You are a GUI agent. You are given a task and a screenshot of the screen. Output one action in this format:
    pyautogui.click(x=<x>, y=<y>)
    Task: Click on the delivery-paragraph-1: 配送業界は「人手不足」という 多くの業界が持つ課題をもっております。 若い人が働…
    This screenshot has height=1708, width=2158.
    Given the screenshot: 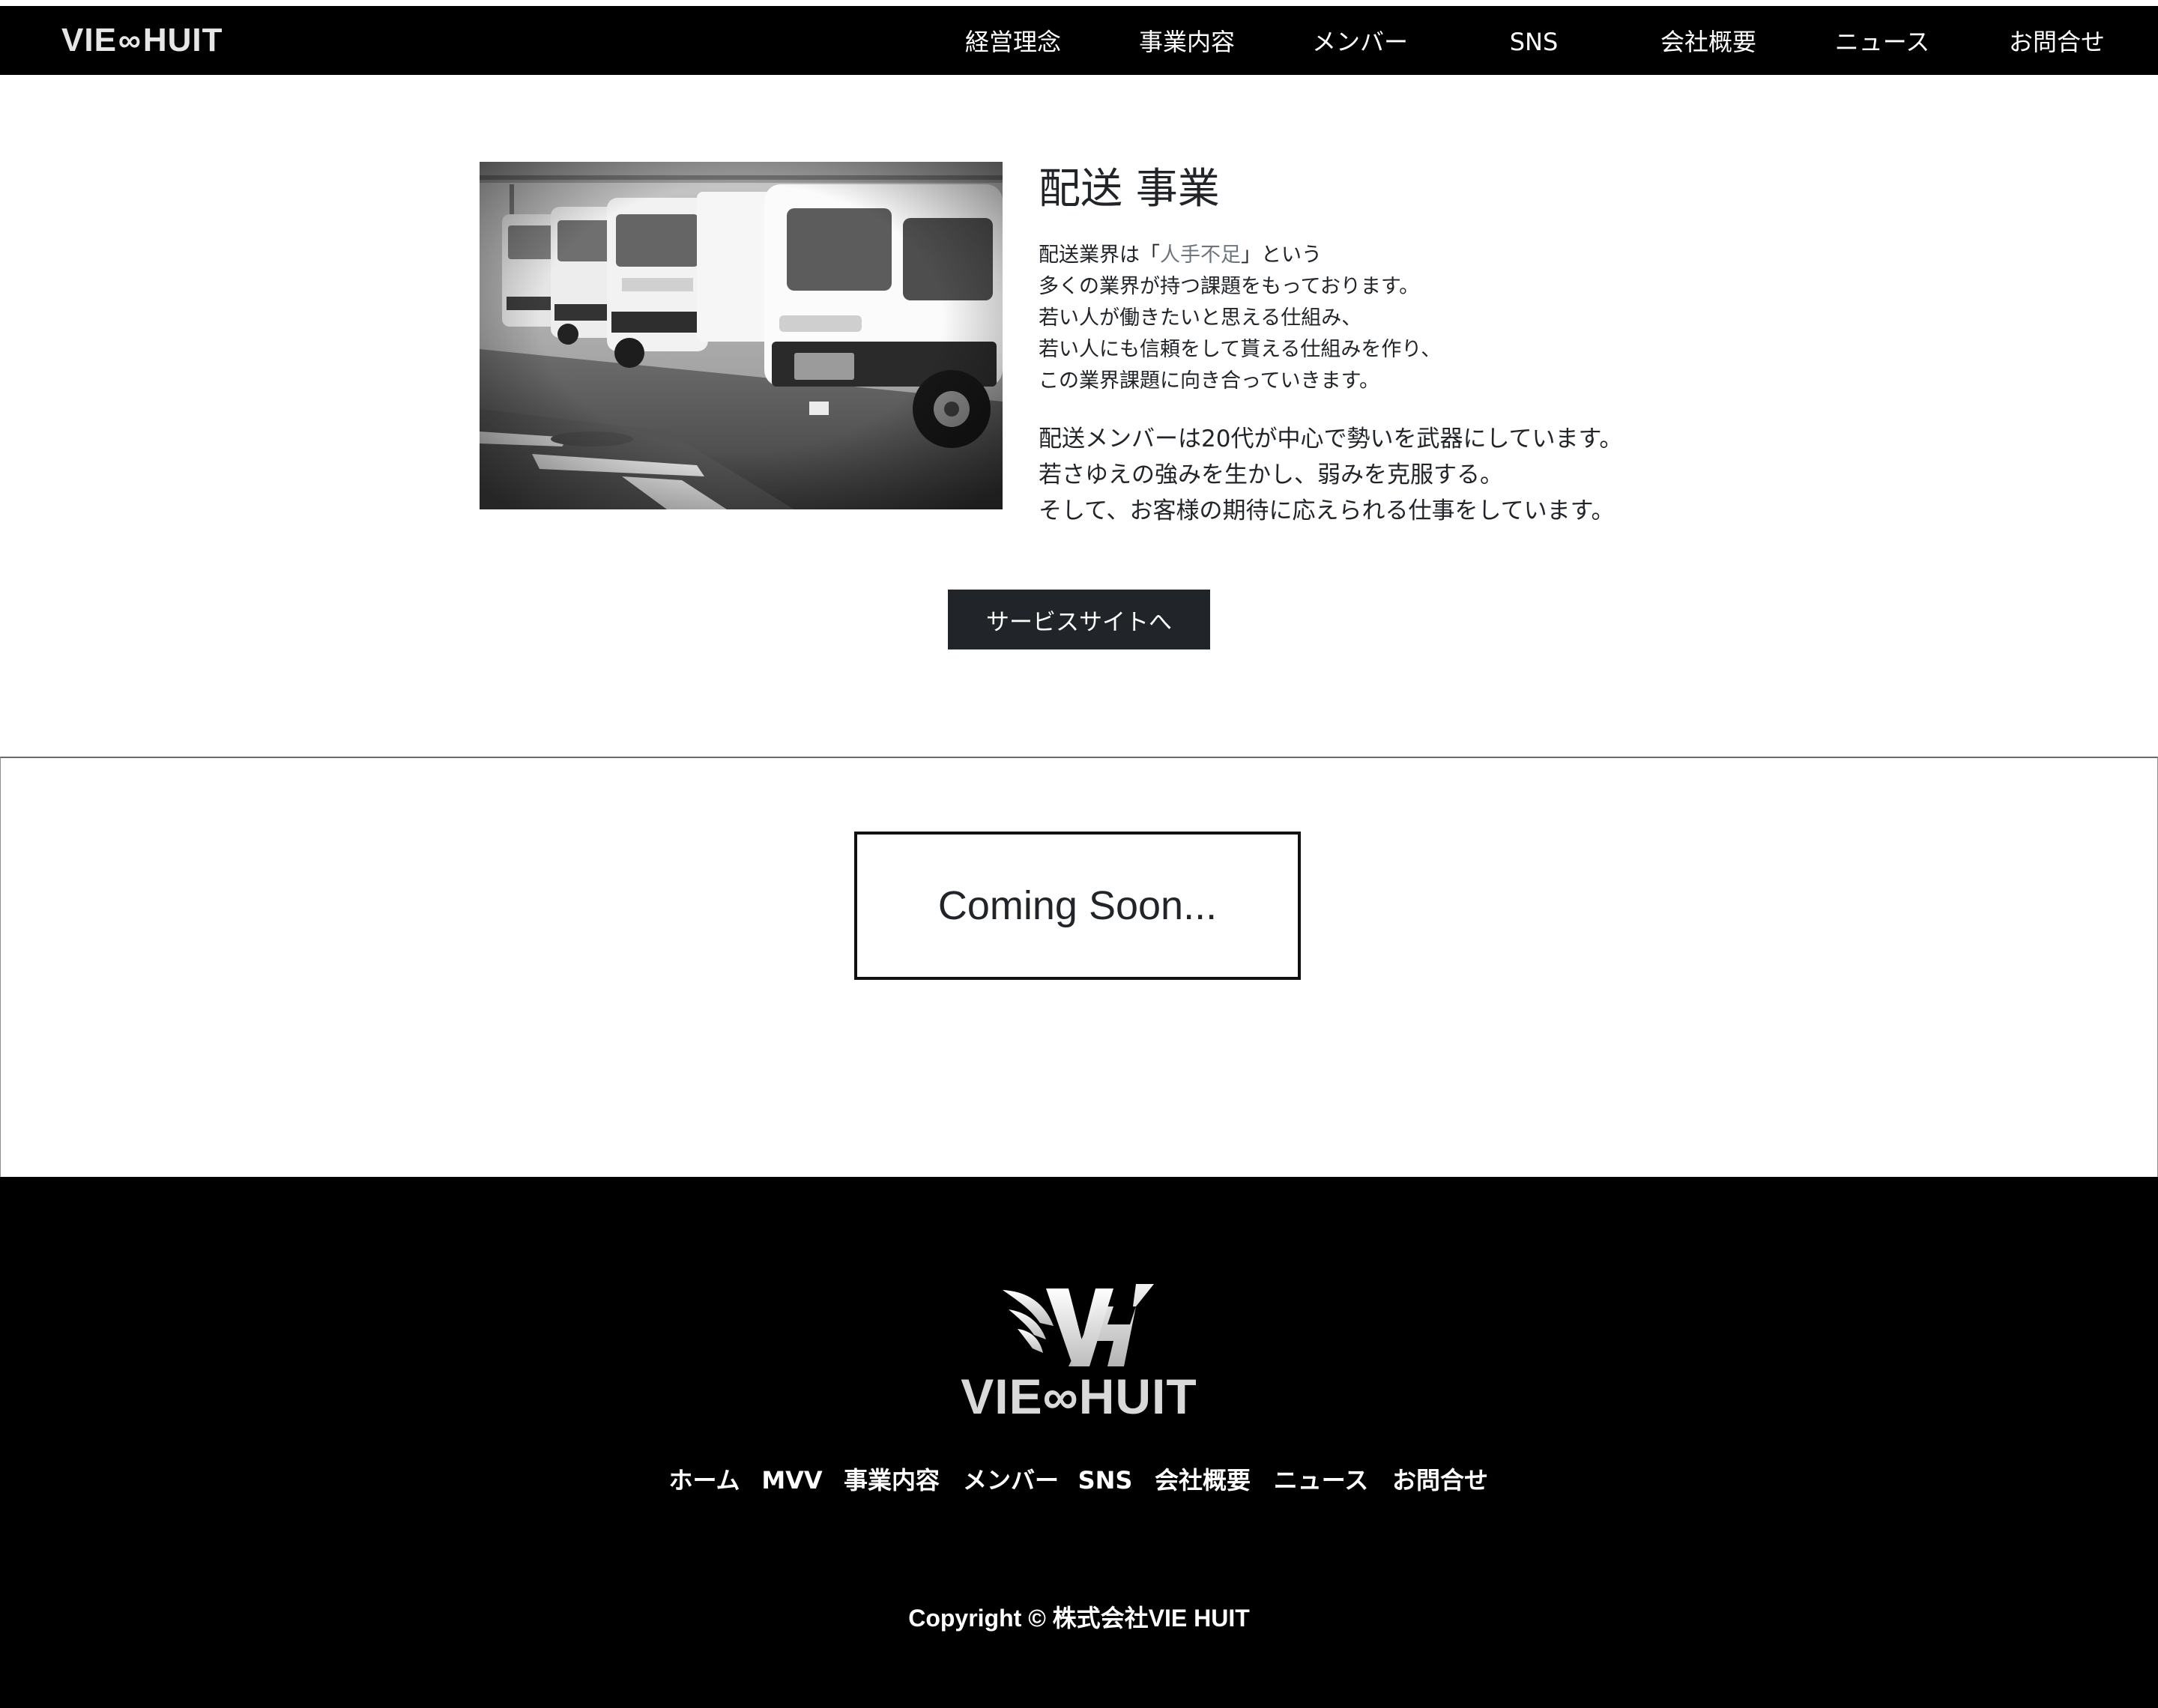 What is the action you would take?
    pyautogui.click(x=1301, y=318)
    